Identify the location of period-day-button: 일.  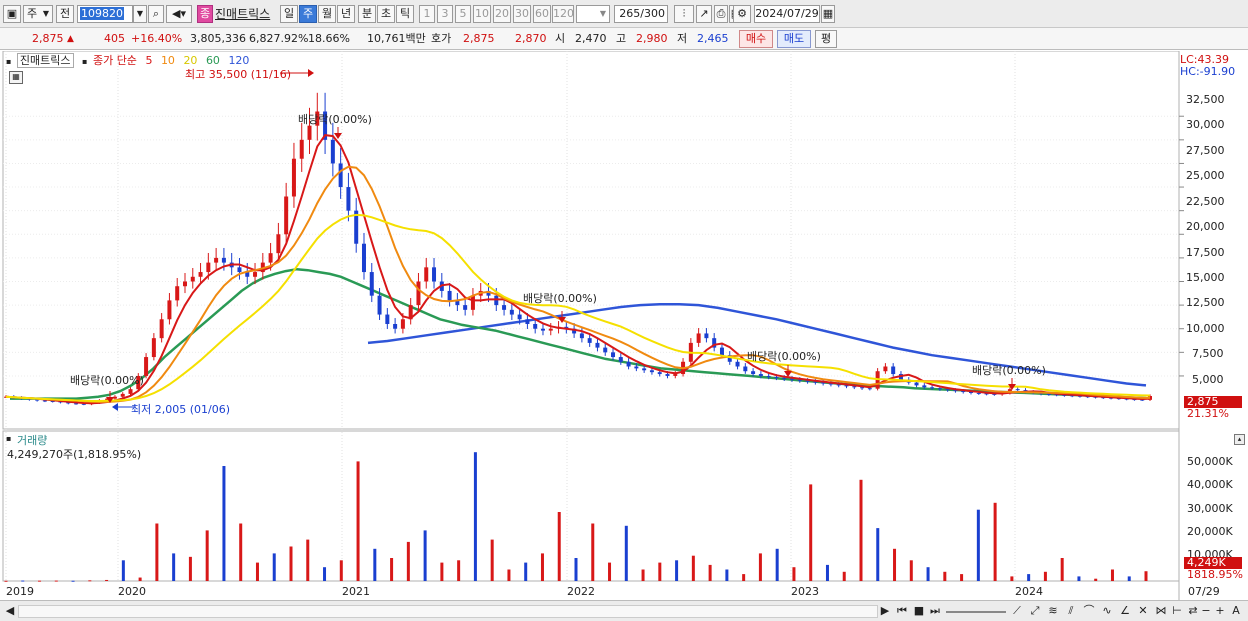
(289, 14).